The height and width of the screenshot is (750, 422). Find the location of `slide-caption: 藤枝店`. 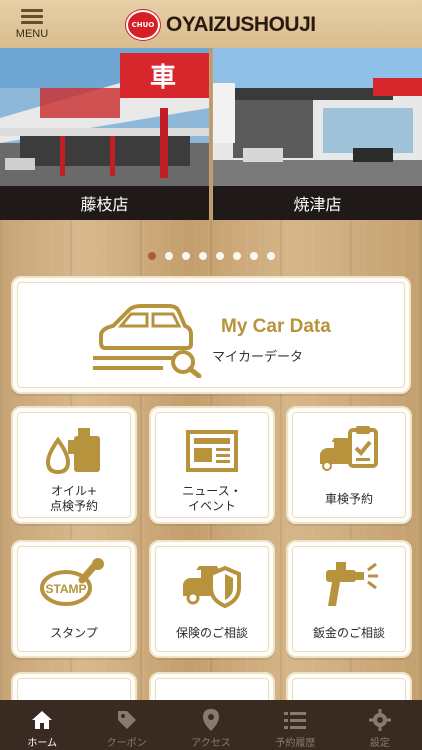

slide-caption: 藤枝店 is located at coordinates (104, 203).